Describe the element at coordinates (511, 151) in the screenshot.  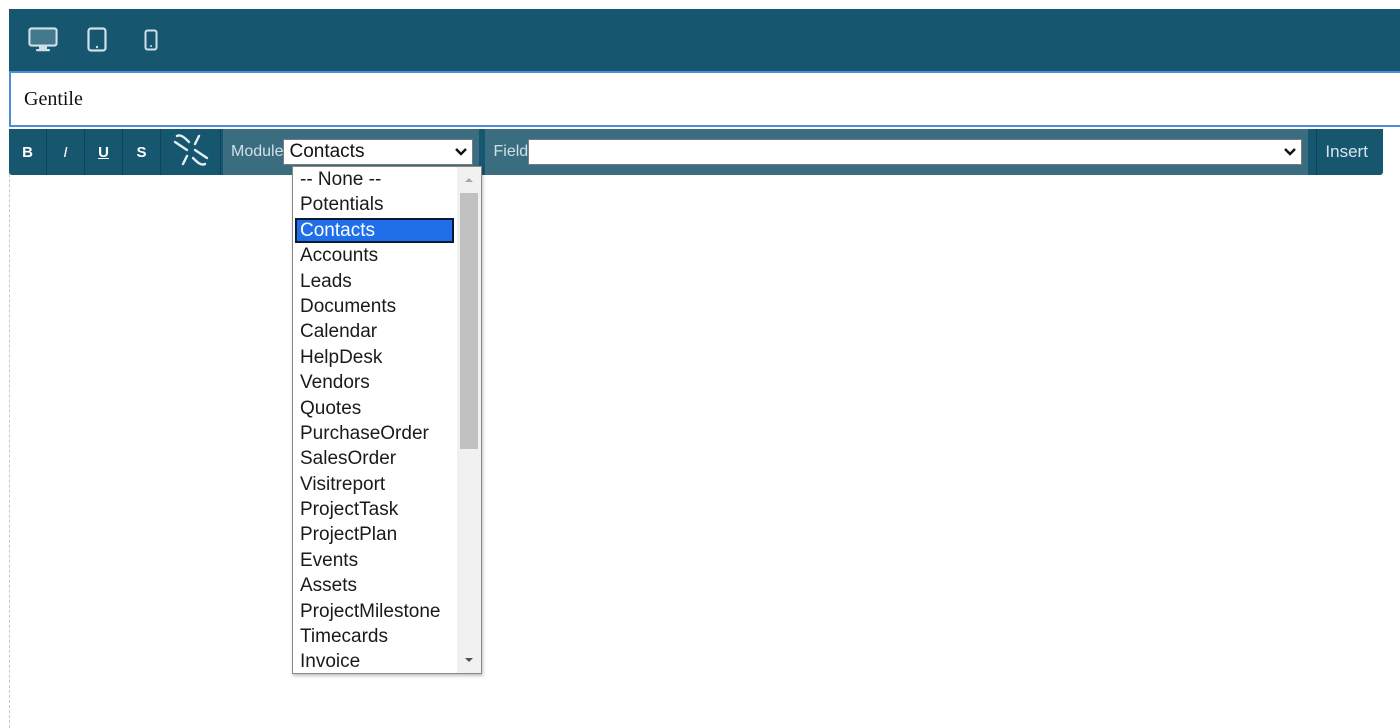
I see `field-label: Field` at that location.